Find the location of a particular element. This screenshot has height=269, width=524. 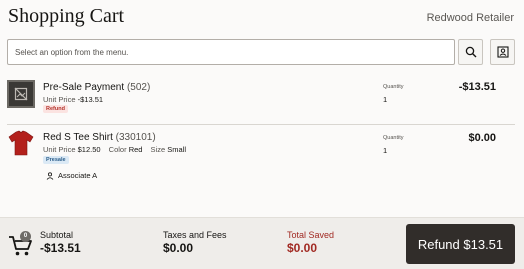

line-total: $0.00 is located at coordinates (482, 138).